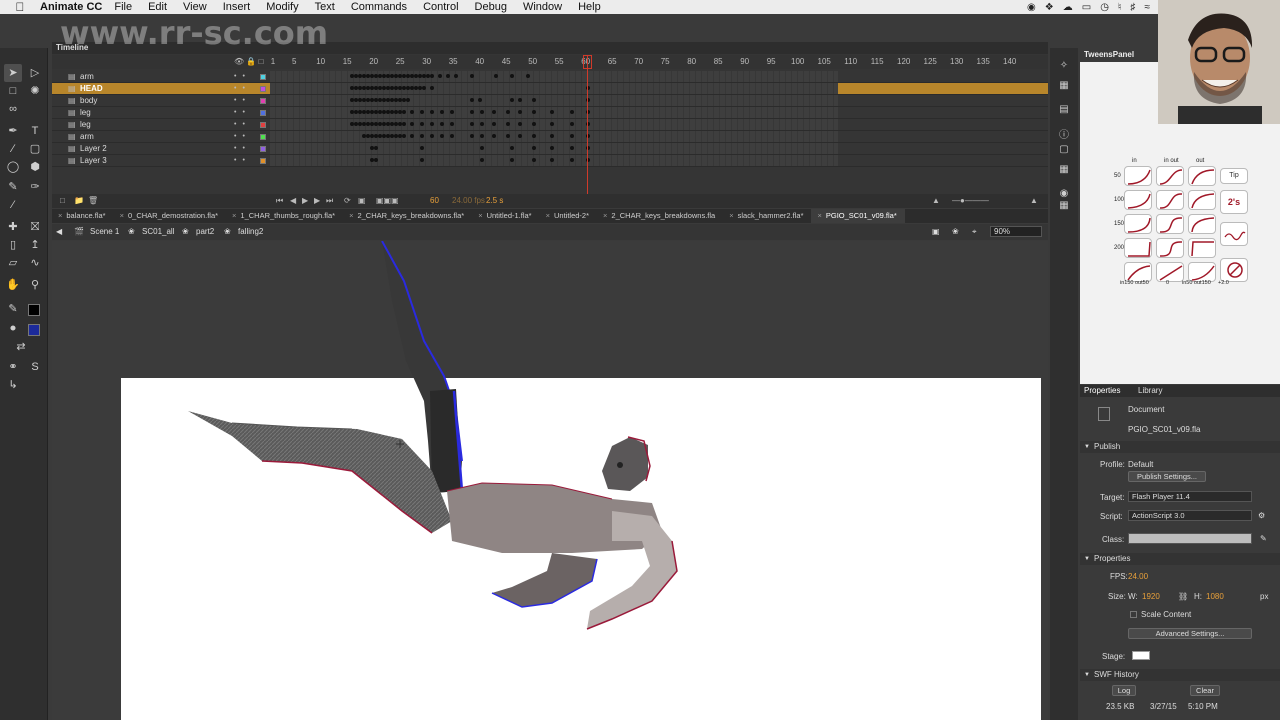  I want to click on center-stage-icon: ⌖, so click(974, 232).